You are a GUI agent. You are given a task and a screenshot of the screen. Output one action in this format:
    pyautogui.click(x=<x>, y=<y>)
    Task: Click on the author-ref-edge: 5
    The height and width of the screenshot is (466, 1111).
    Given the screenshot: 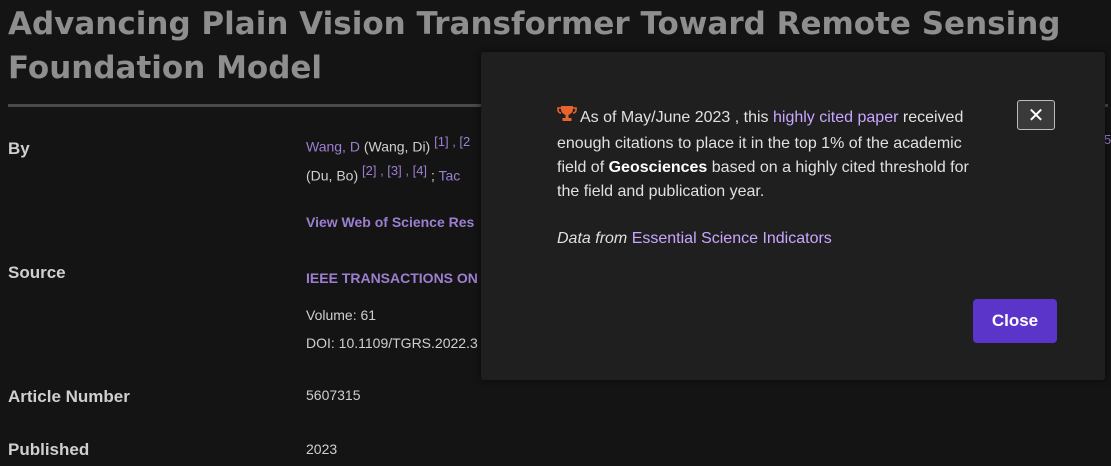 What is the action you would take?
    pyautogui.click(x=1107, y=139)
    